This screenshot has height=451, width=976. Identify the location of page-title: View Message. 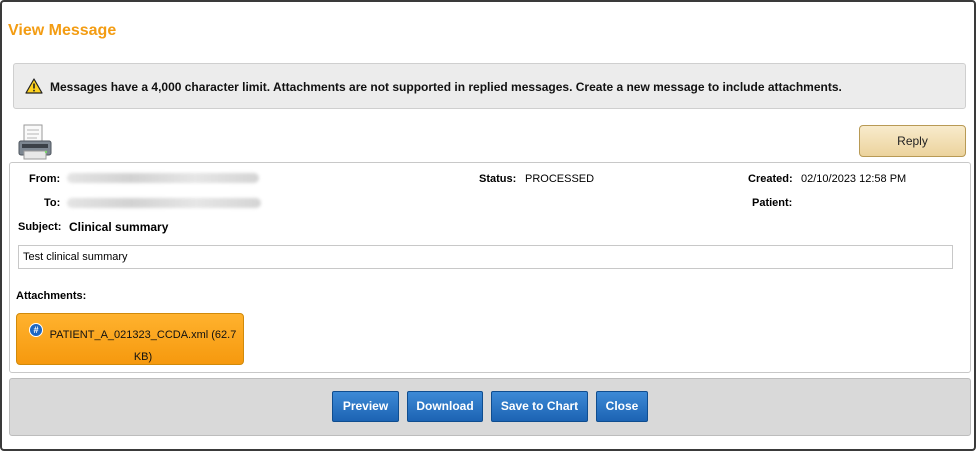
(62, 30).